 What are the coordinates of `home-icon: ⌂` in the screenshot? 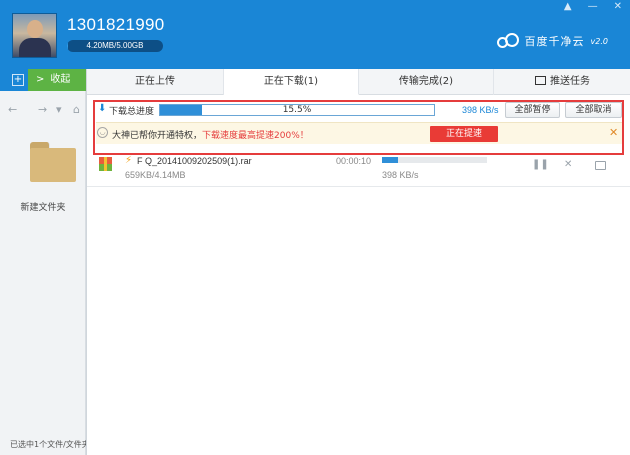 It's located at (76, 109).